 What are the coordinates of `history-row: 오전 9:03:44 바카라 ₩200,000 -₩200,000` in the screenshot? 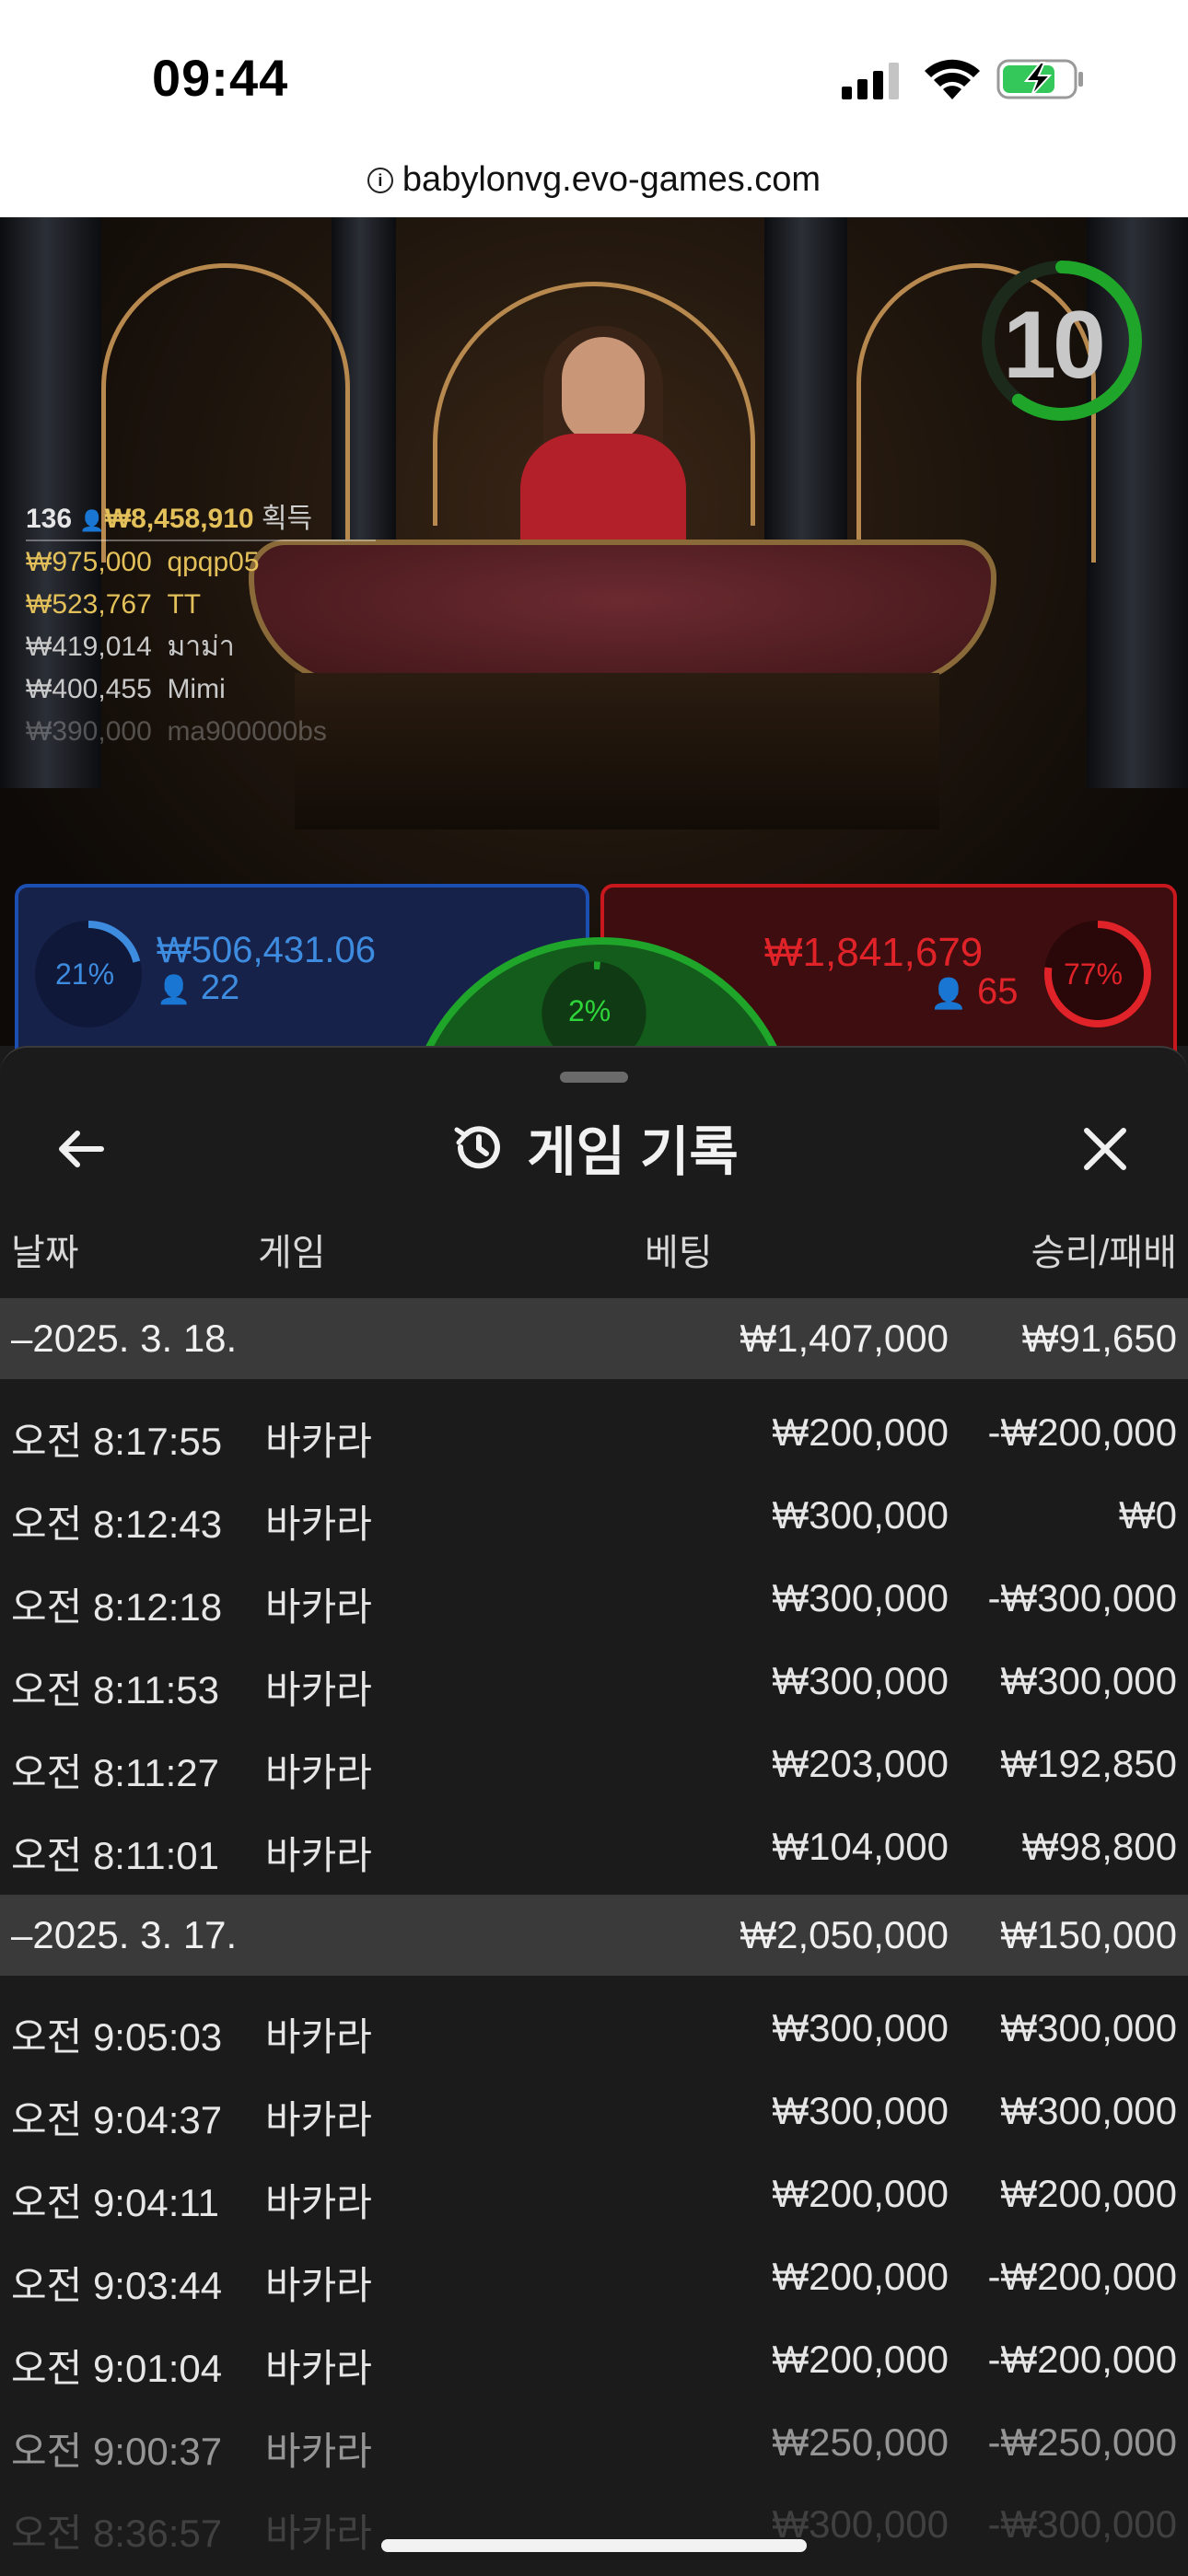 It's located at (594, 2274).